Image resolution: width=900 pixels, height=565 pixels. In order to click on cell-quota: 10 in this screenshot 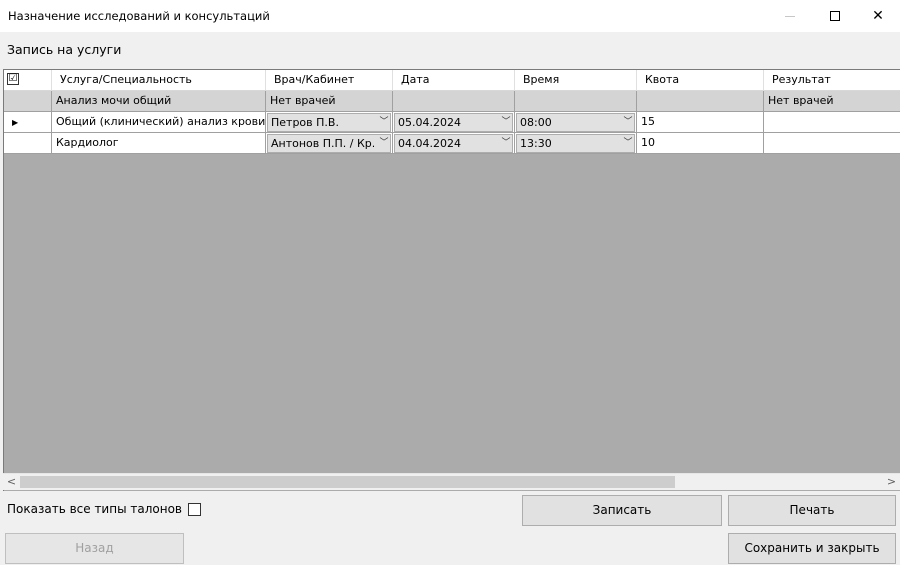, I will do `click(700, 143)`.